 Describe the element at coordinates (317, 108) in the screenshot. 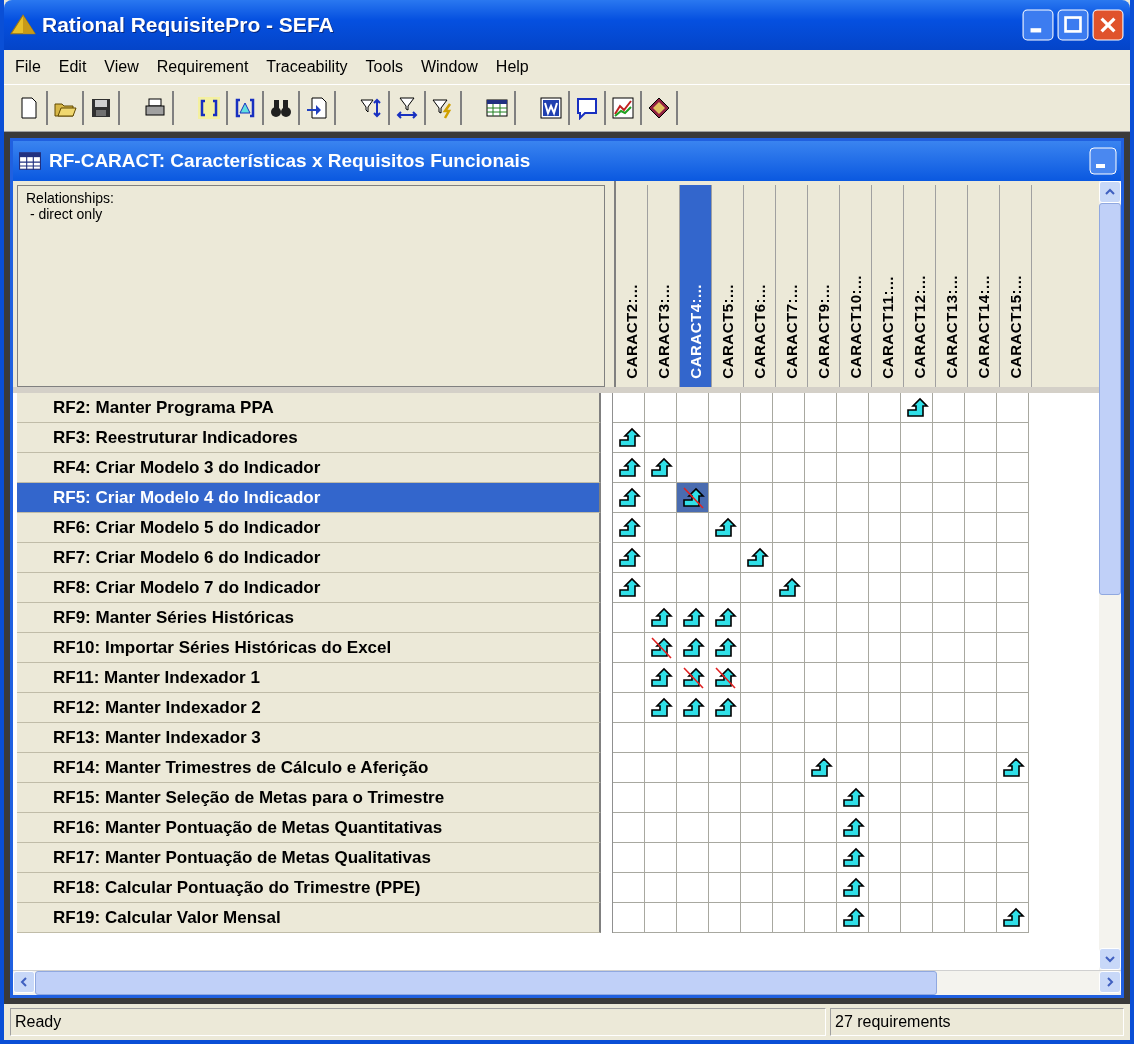

I see `import-icon` at that location.